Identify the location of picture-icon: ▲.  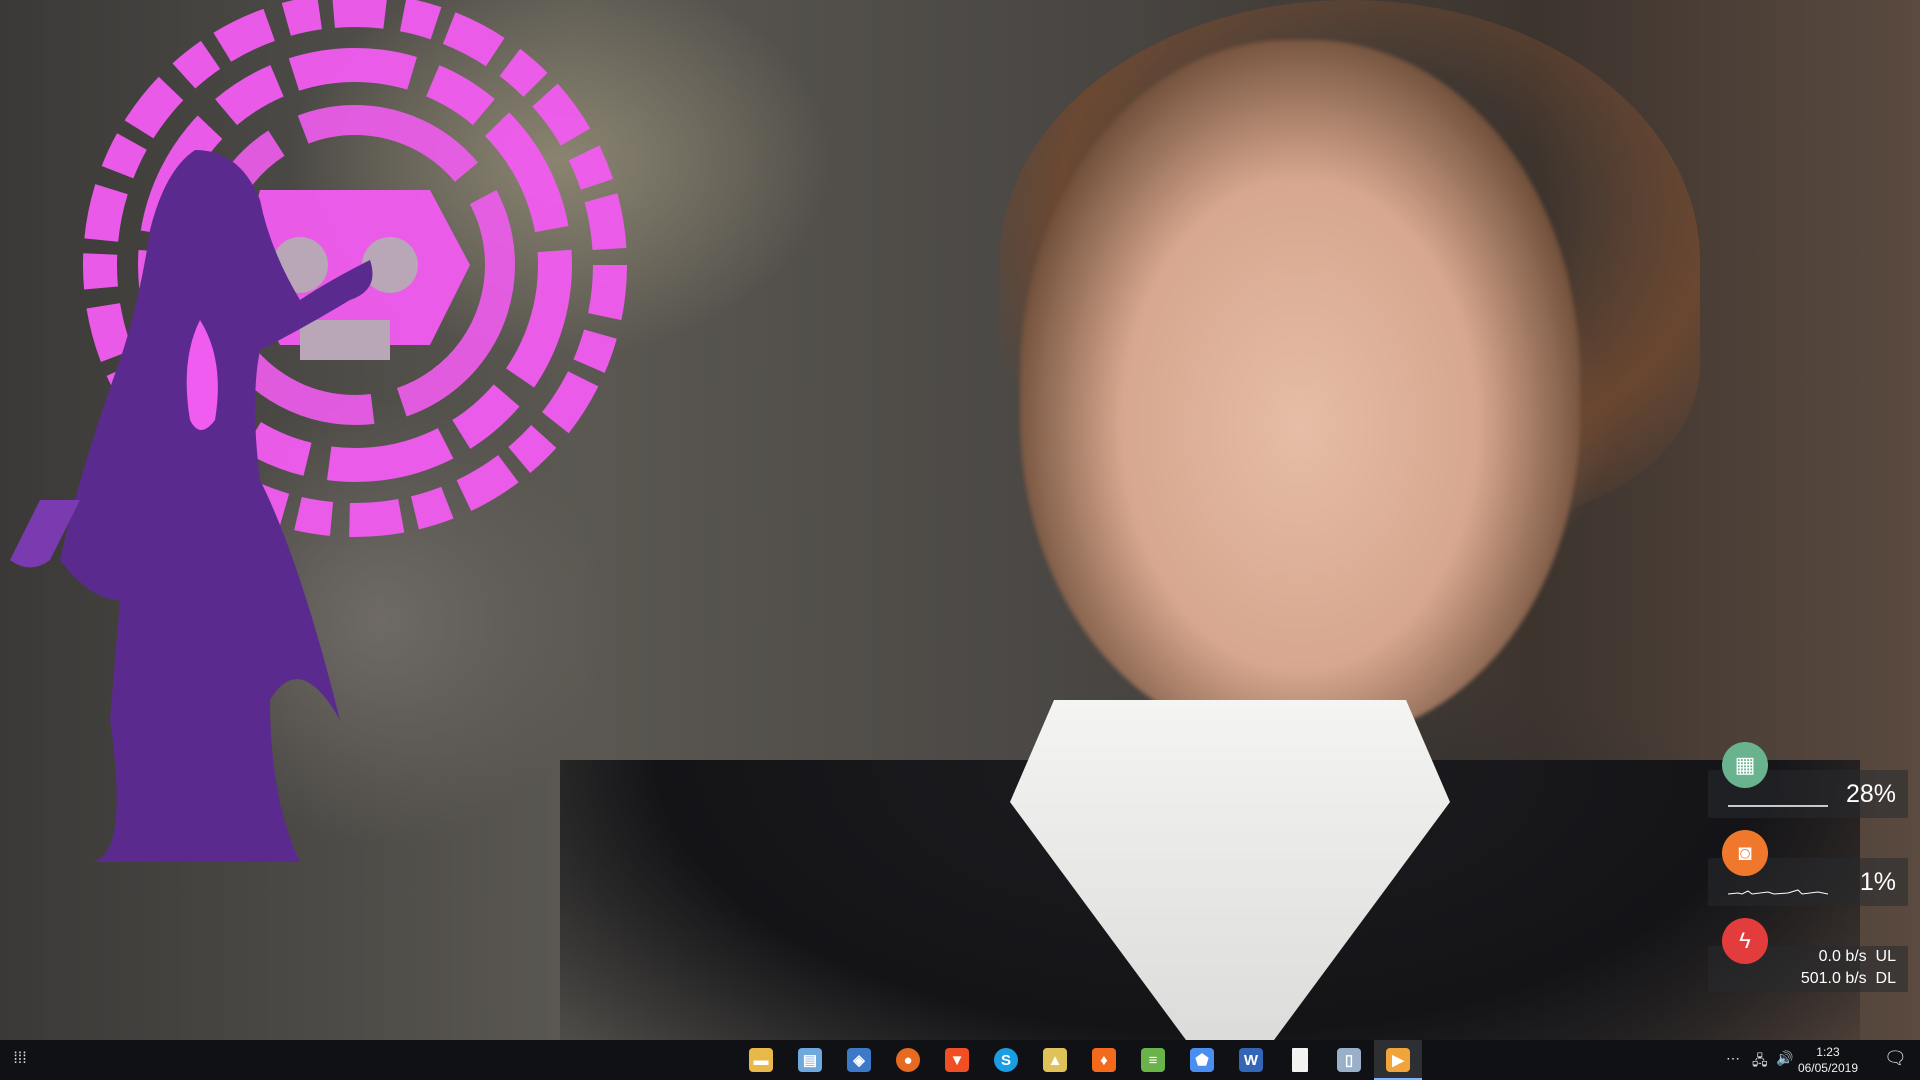
(1055, 1060).